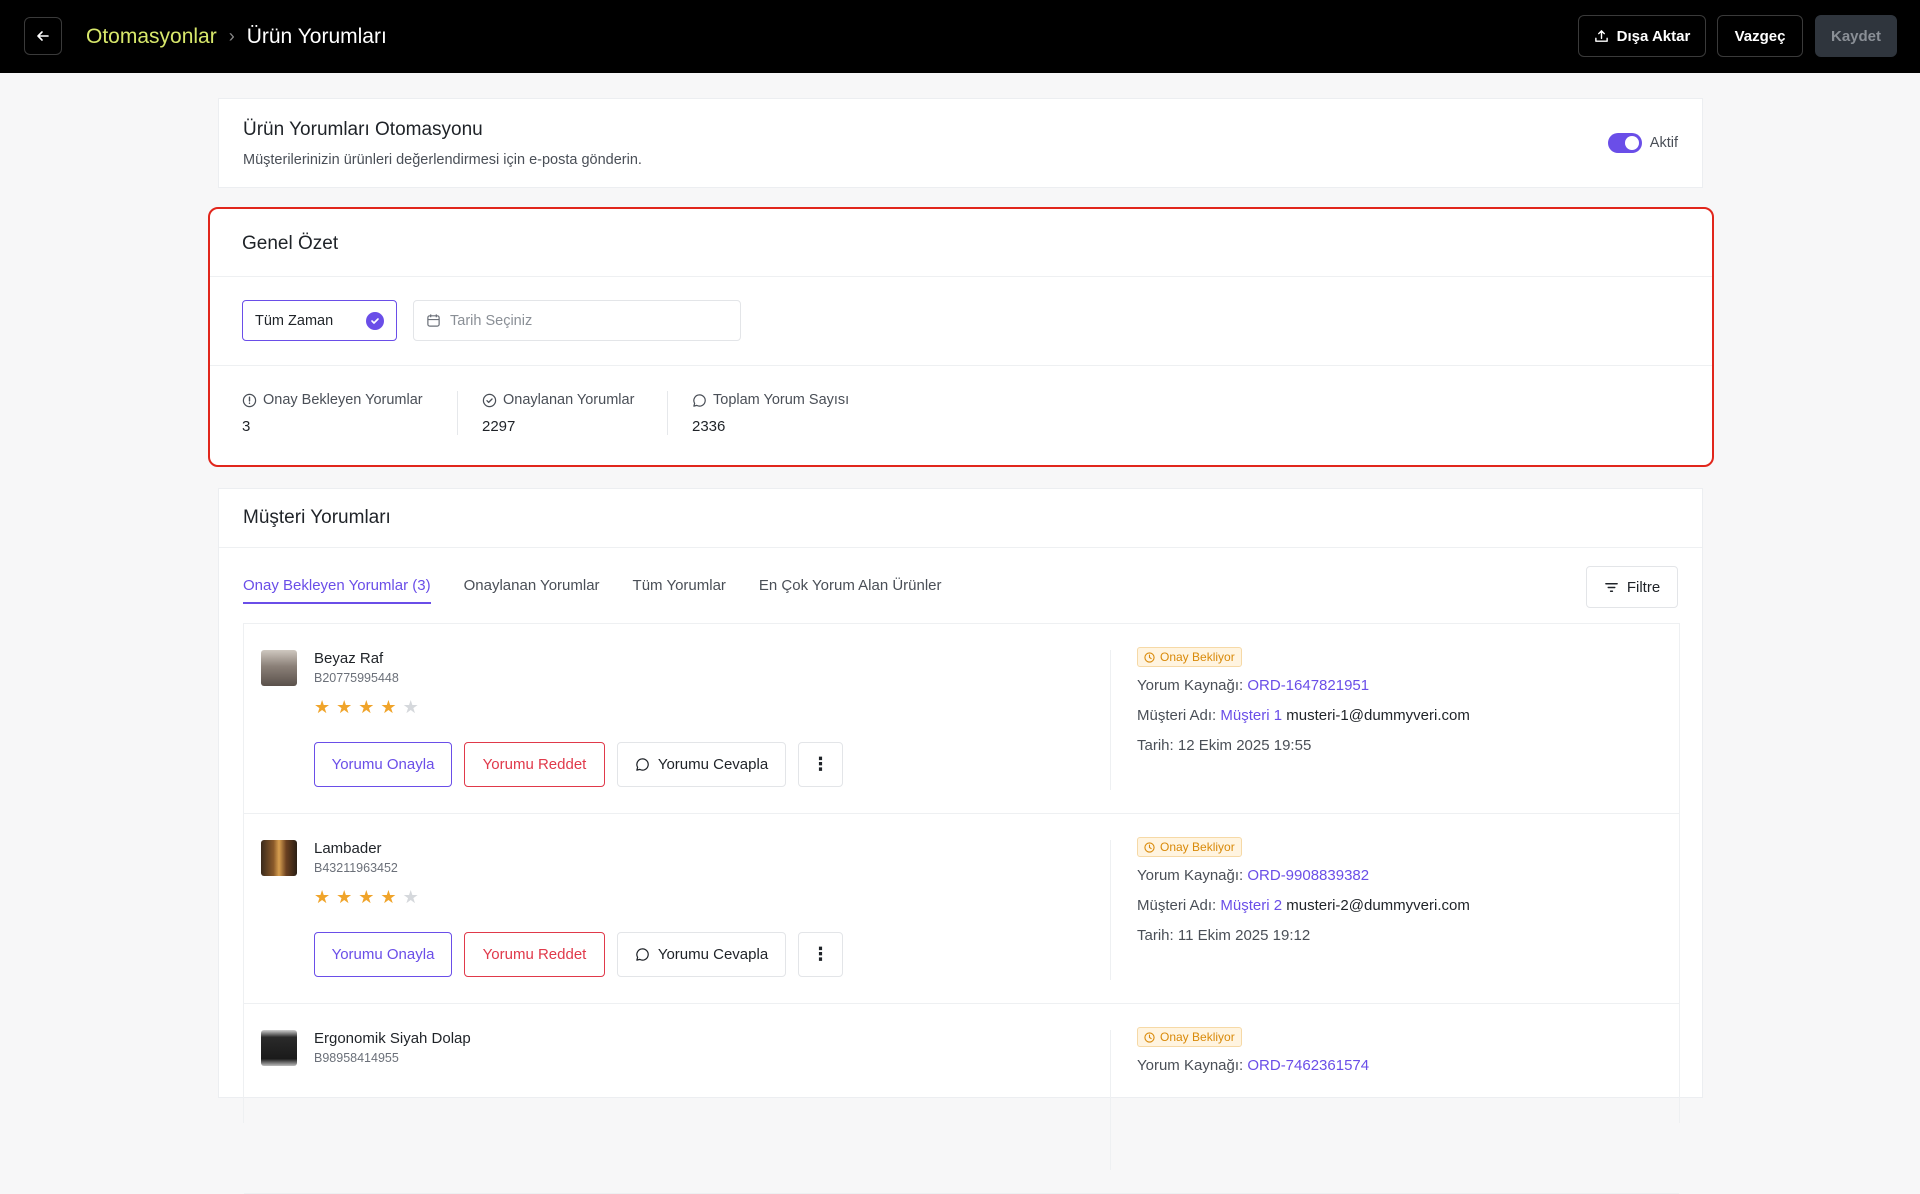  Describe the element at coordinates (1308, 1065) in the screenshot. I see `order-link: ORD-7462361574` at that location.